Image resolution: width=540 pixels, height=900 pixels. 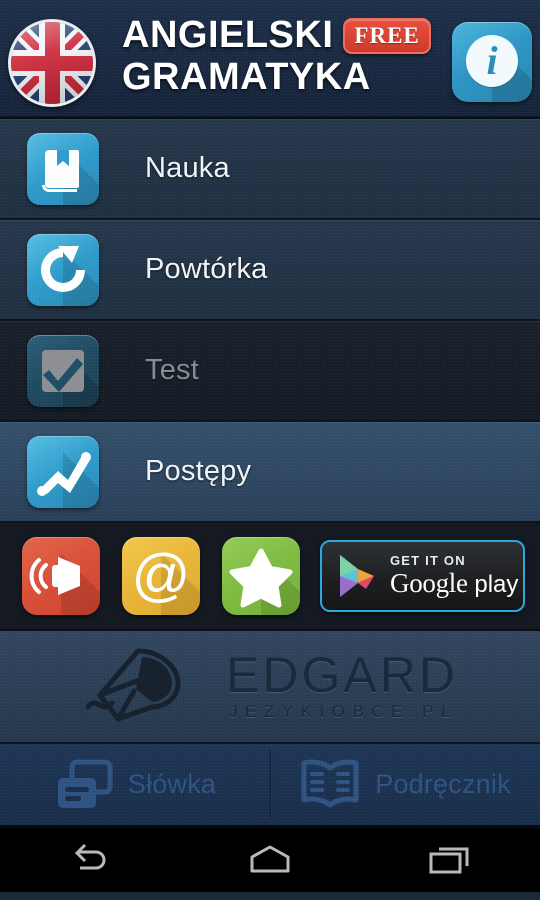 I want to click on tab-podrecznik: Podręcznik, so click(x=405, y=784).